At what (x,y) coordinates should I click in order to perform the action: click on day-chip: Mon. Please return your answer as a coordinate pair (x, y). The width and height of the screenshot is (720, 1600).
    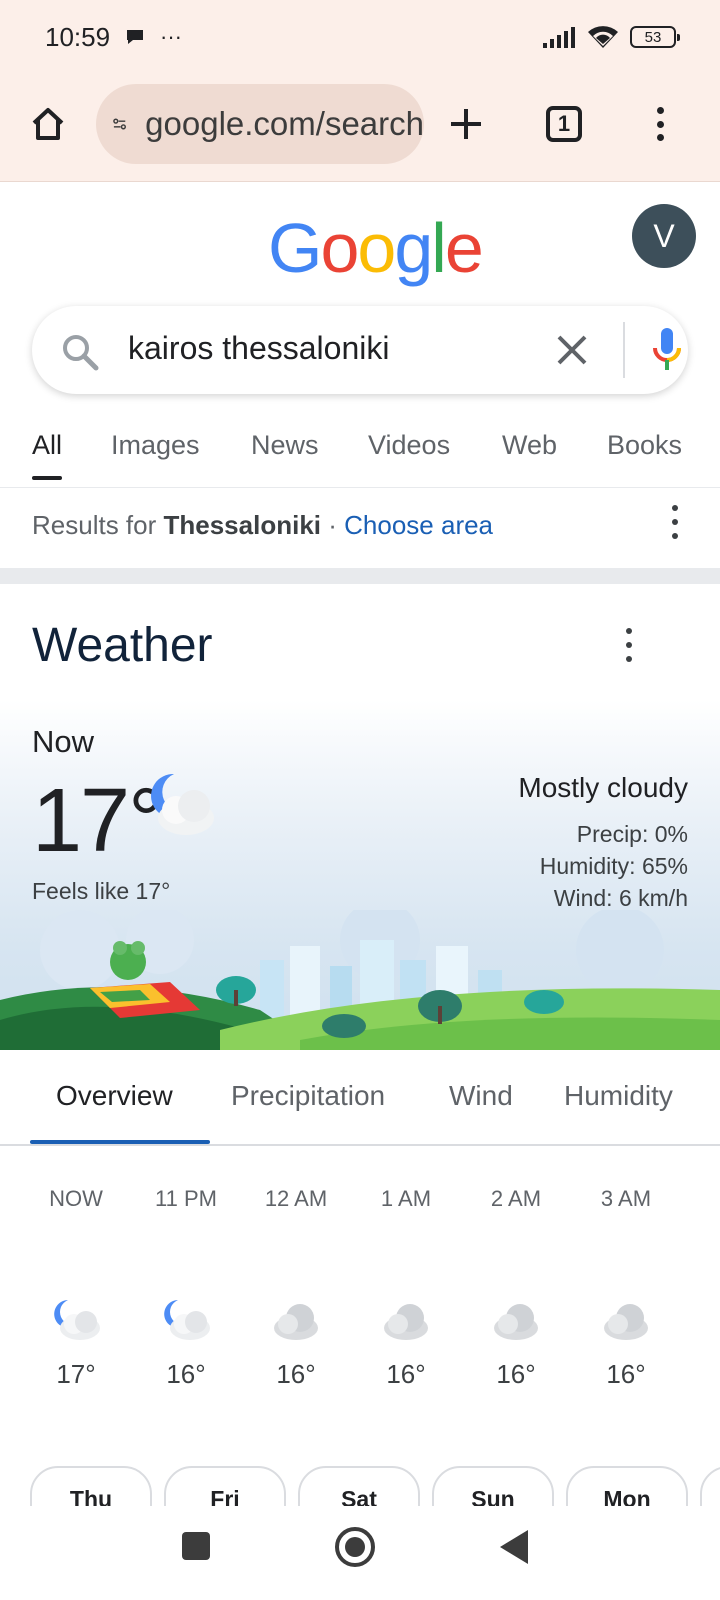
    Looking at the image, I should click on (627, 1486).